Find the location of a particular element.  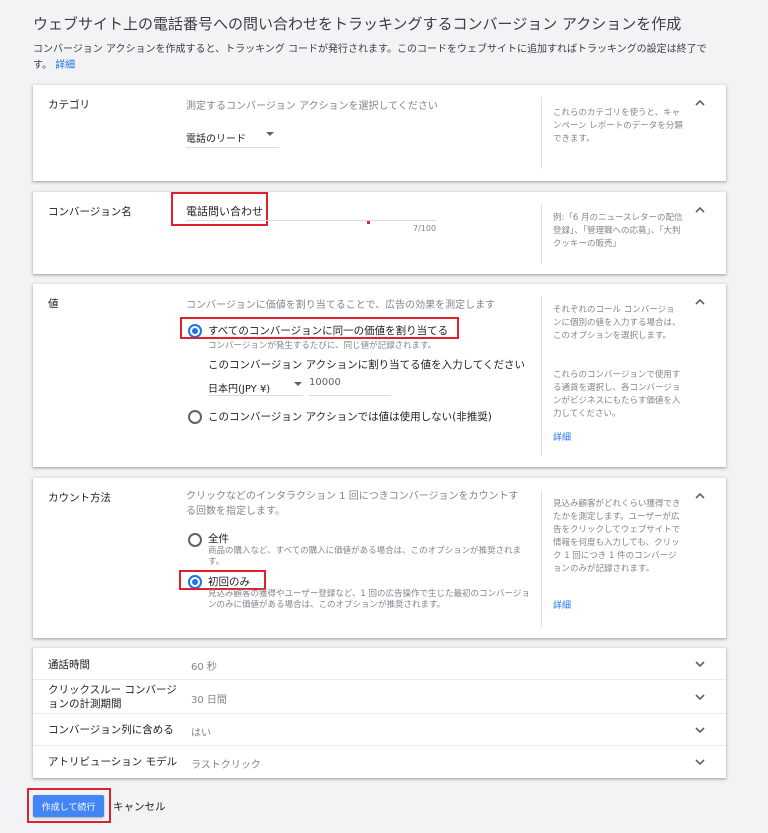

category-hint: これらのカテゴリを使うと、キャンペーン レポートのデータを分類できます。 is located at coordinates (618, 126).